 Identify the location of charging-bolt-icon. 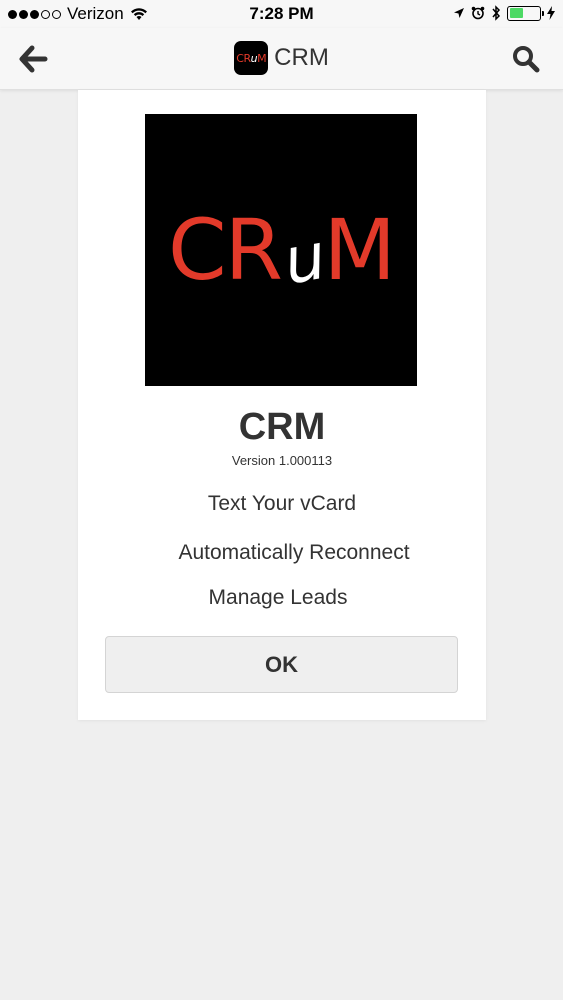
(551, 13).